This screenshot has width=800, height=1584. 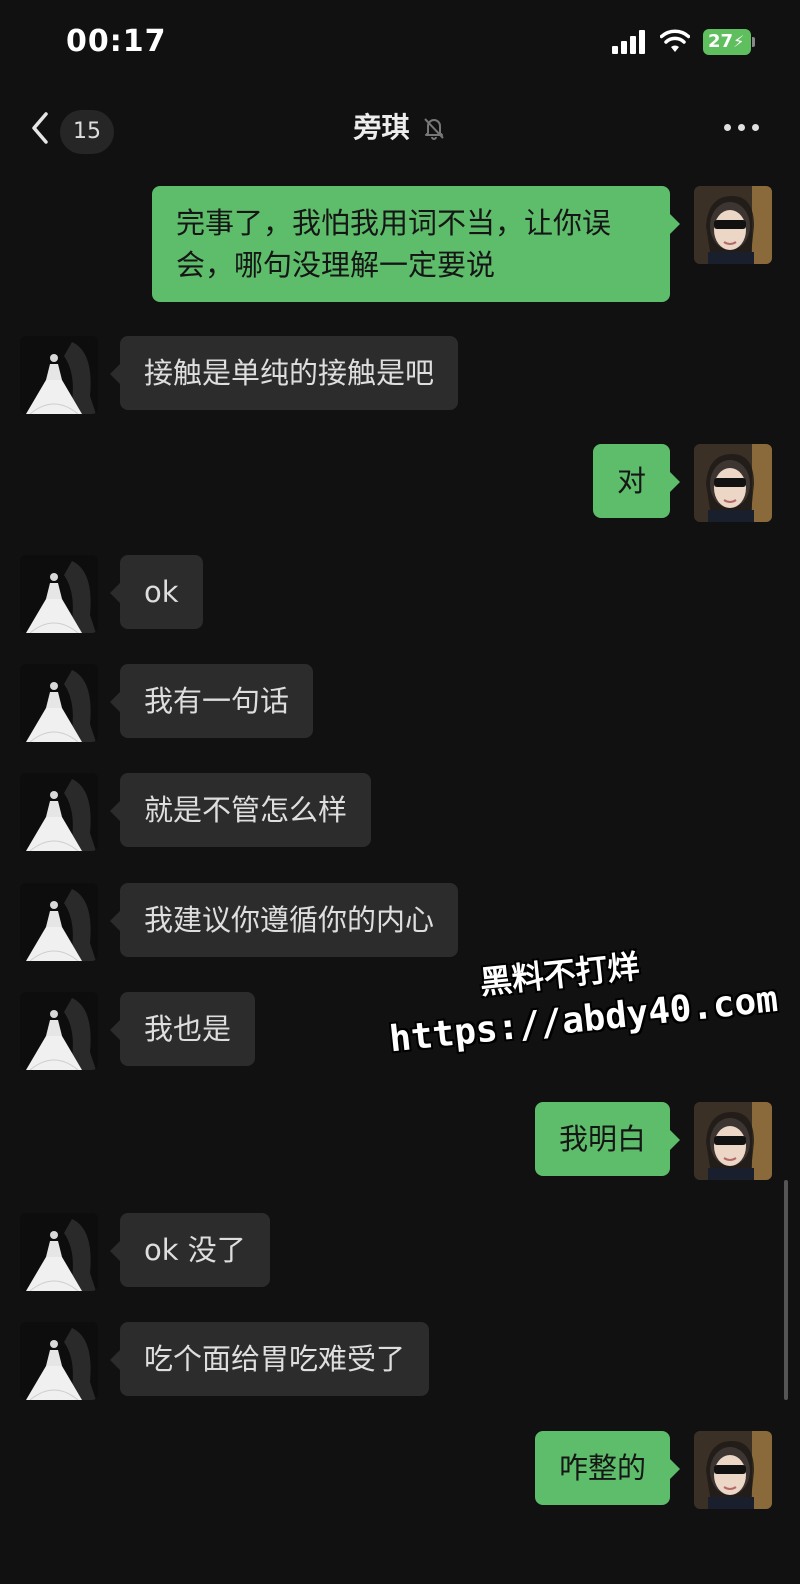 I want to click on incoming-message-bubble: ok 没了, so click(x=190, y=1250).